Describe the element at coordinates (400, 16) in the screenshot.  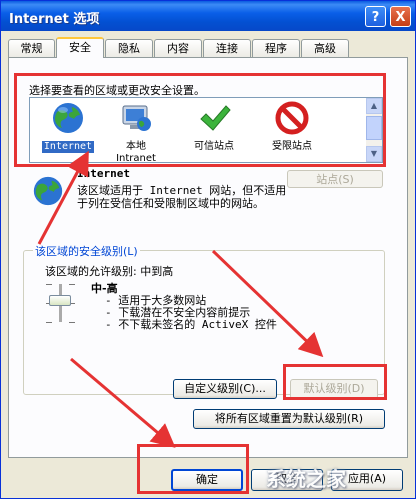
I see `close-button: X` at that location.